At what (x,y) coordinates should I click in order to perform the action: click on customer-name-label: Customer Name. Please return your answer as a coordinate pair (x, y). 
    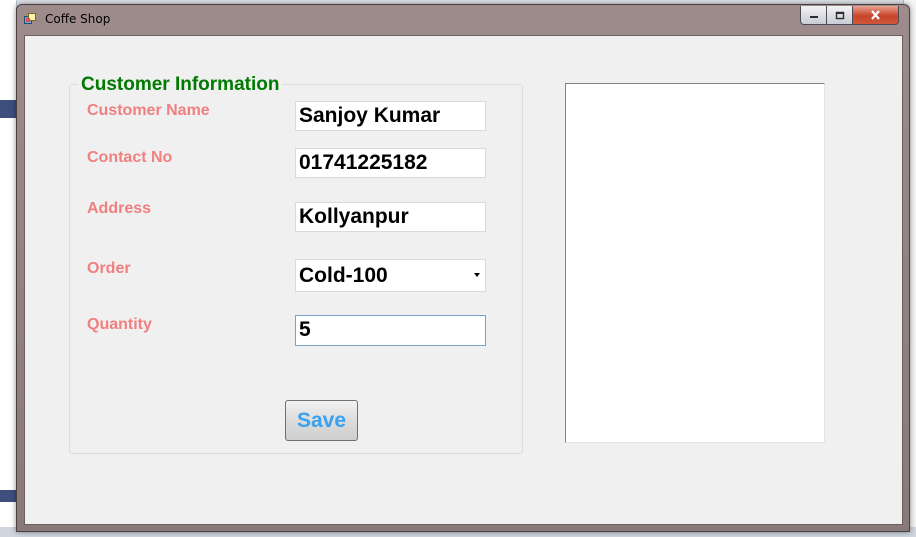
    Looking at the image, I should click on (148, 110).